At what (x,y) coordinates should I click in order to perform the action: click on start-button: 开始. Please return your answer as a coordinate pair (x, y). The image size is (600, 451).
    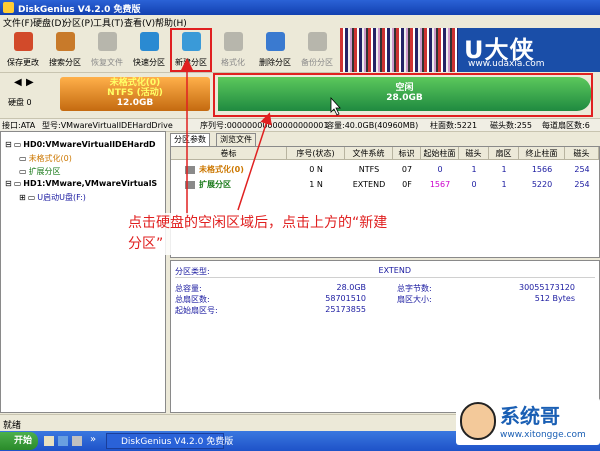
    Looking at the image, I should click on (19, 441).